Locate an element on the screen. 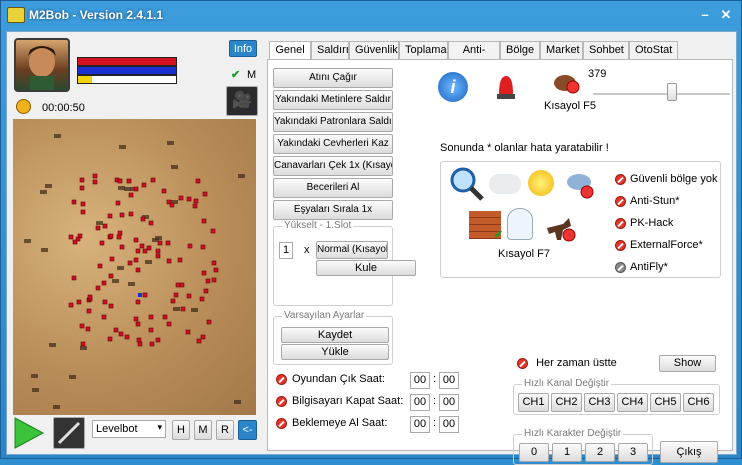  timer-row: Bilgisayarı Kapat Saat: is located at coordinates (339, 401).